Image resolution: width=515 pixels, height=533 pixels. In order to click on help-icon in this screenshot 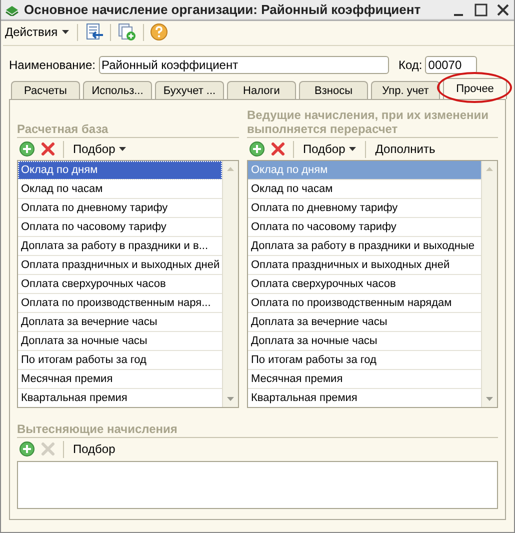, I will do `click(159, 32)`.